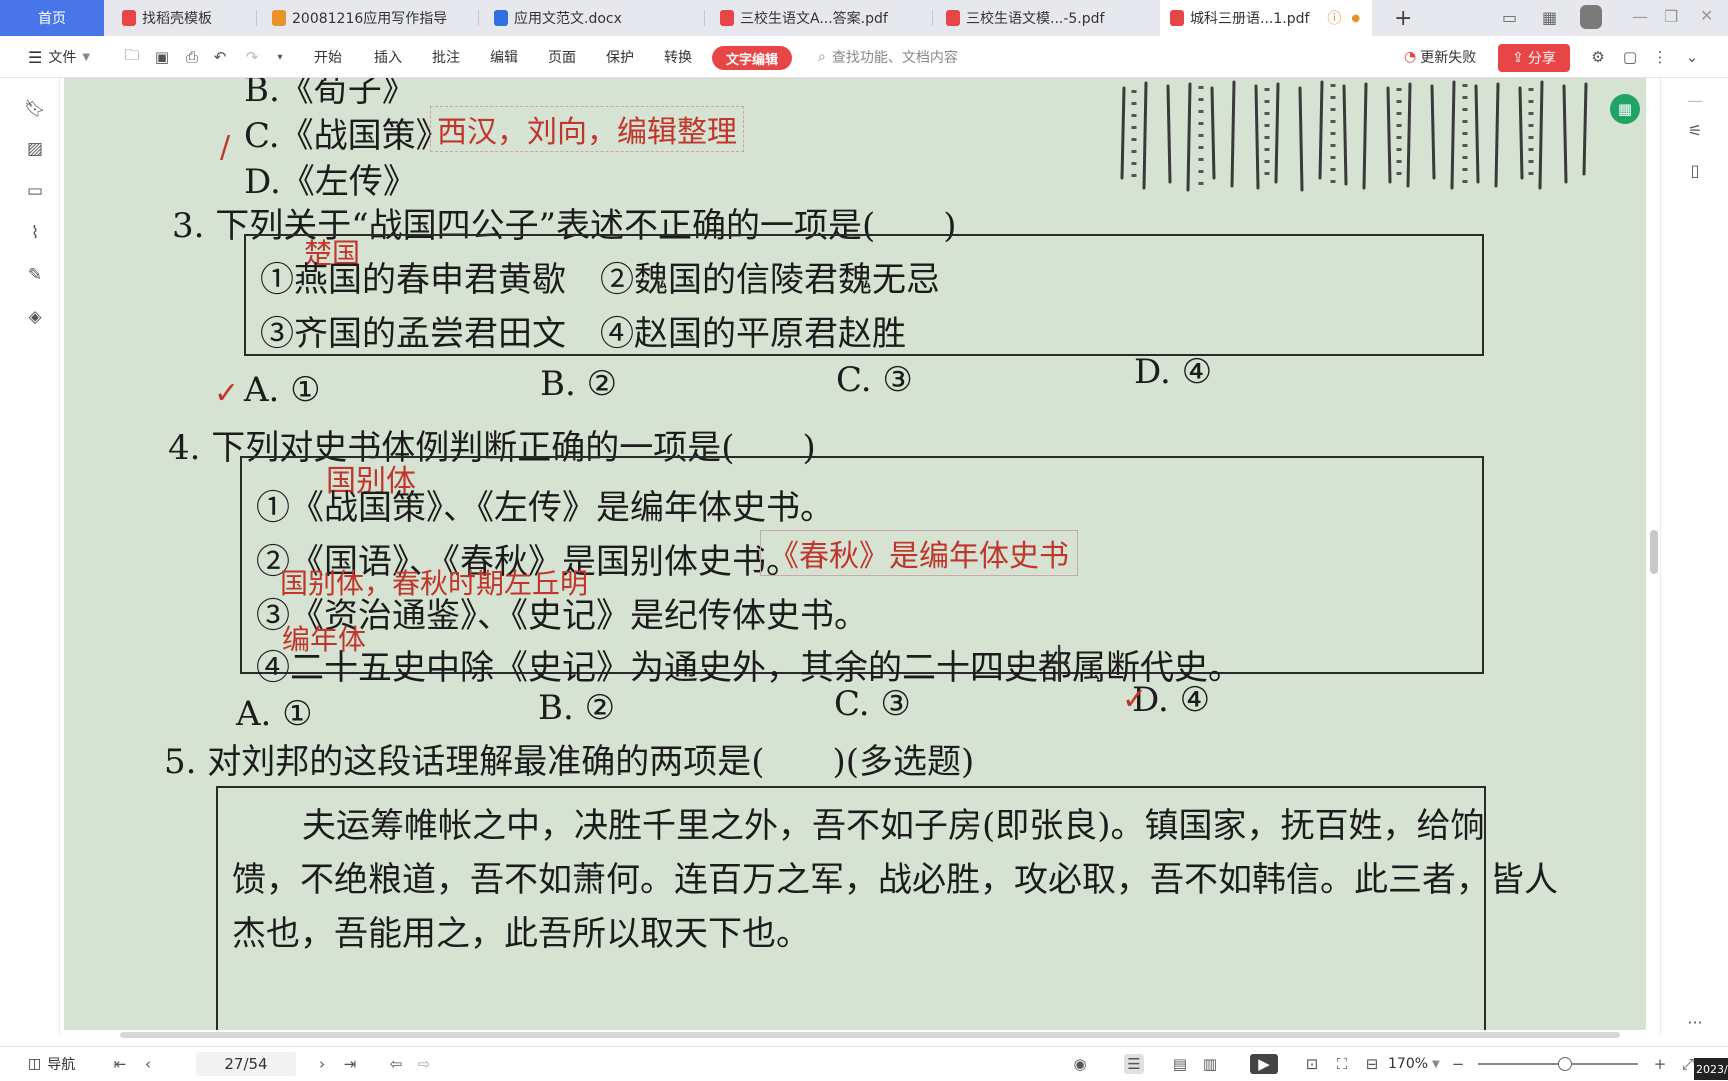  I want to click on open-folder-icon: 🗀, so click(132, 56).